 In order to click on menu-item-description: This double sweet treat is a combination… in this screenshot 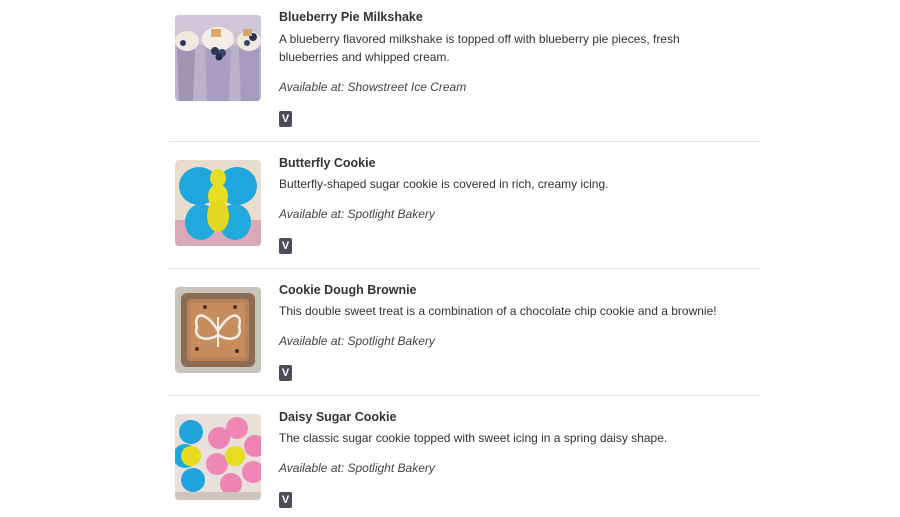, I will do `click(498, 311)`.